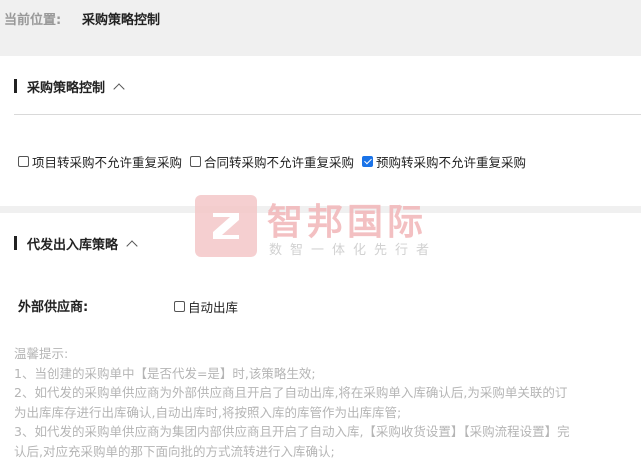  I want to click on option-auto-outbound: 自动出库, so click(206, 306).